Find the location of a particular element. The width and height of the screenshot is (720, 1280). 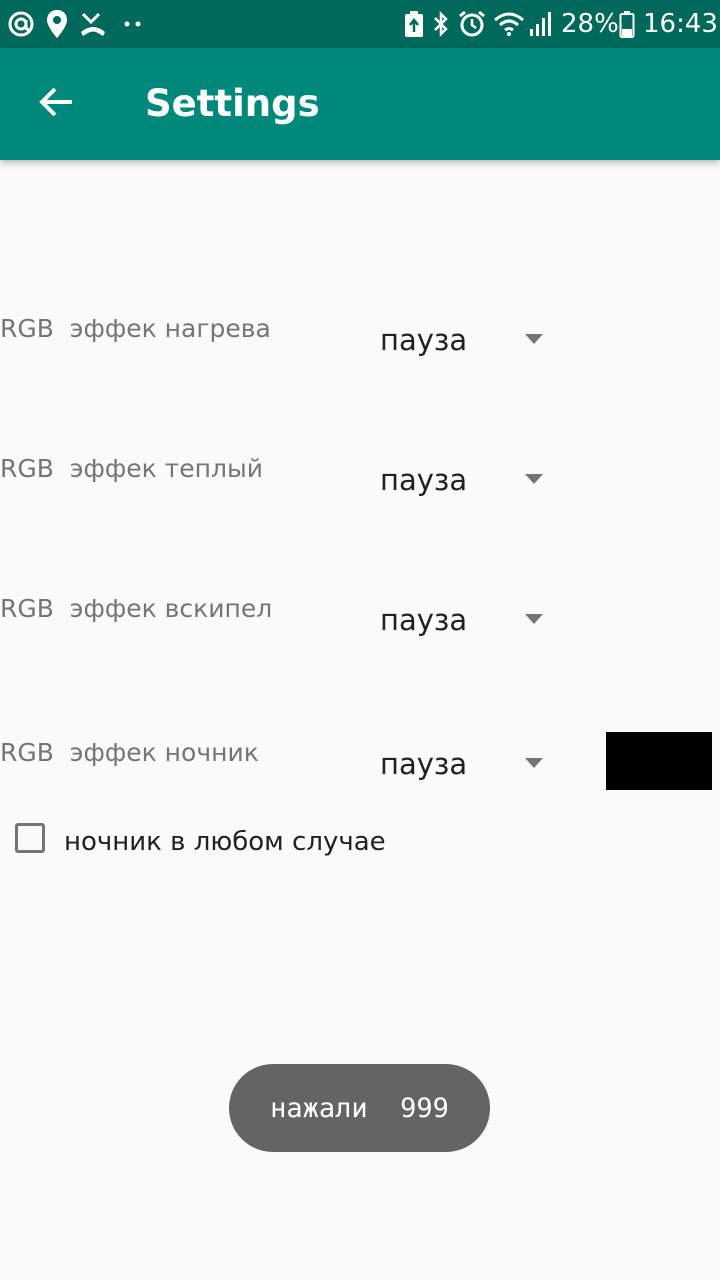

rgb-warm-label: RGB эффек теплый is located at coordinates (131, 468).